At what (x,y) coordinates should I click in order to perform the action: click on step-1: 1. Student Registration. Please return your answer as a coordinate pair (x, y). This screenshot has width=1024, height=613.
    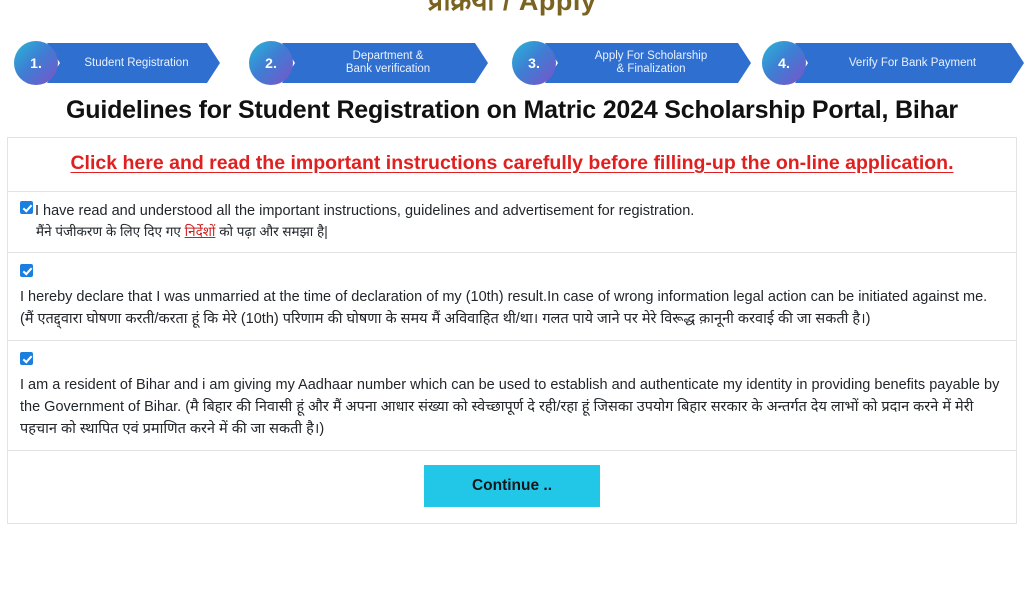
    Looking at the image, I should click on (117, 63).